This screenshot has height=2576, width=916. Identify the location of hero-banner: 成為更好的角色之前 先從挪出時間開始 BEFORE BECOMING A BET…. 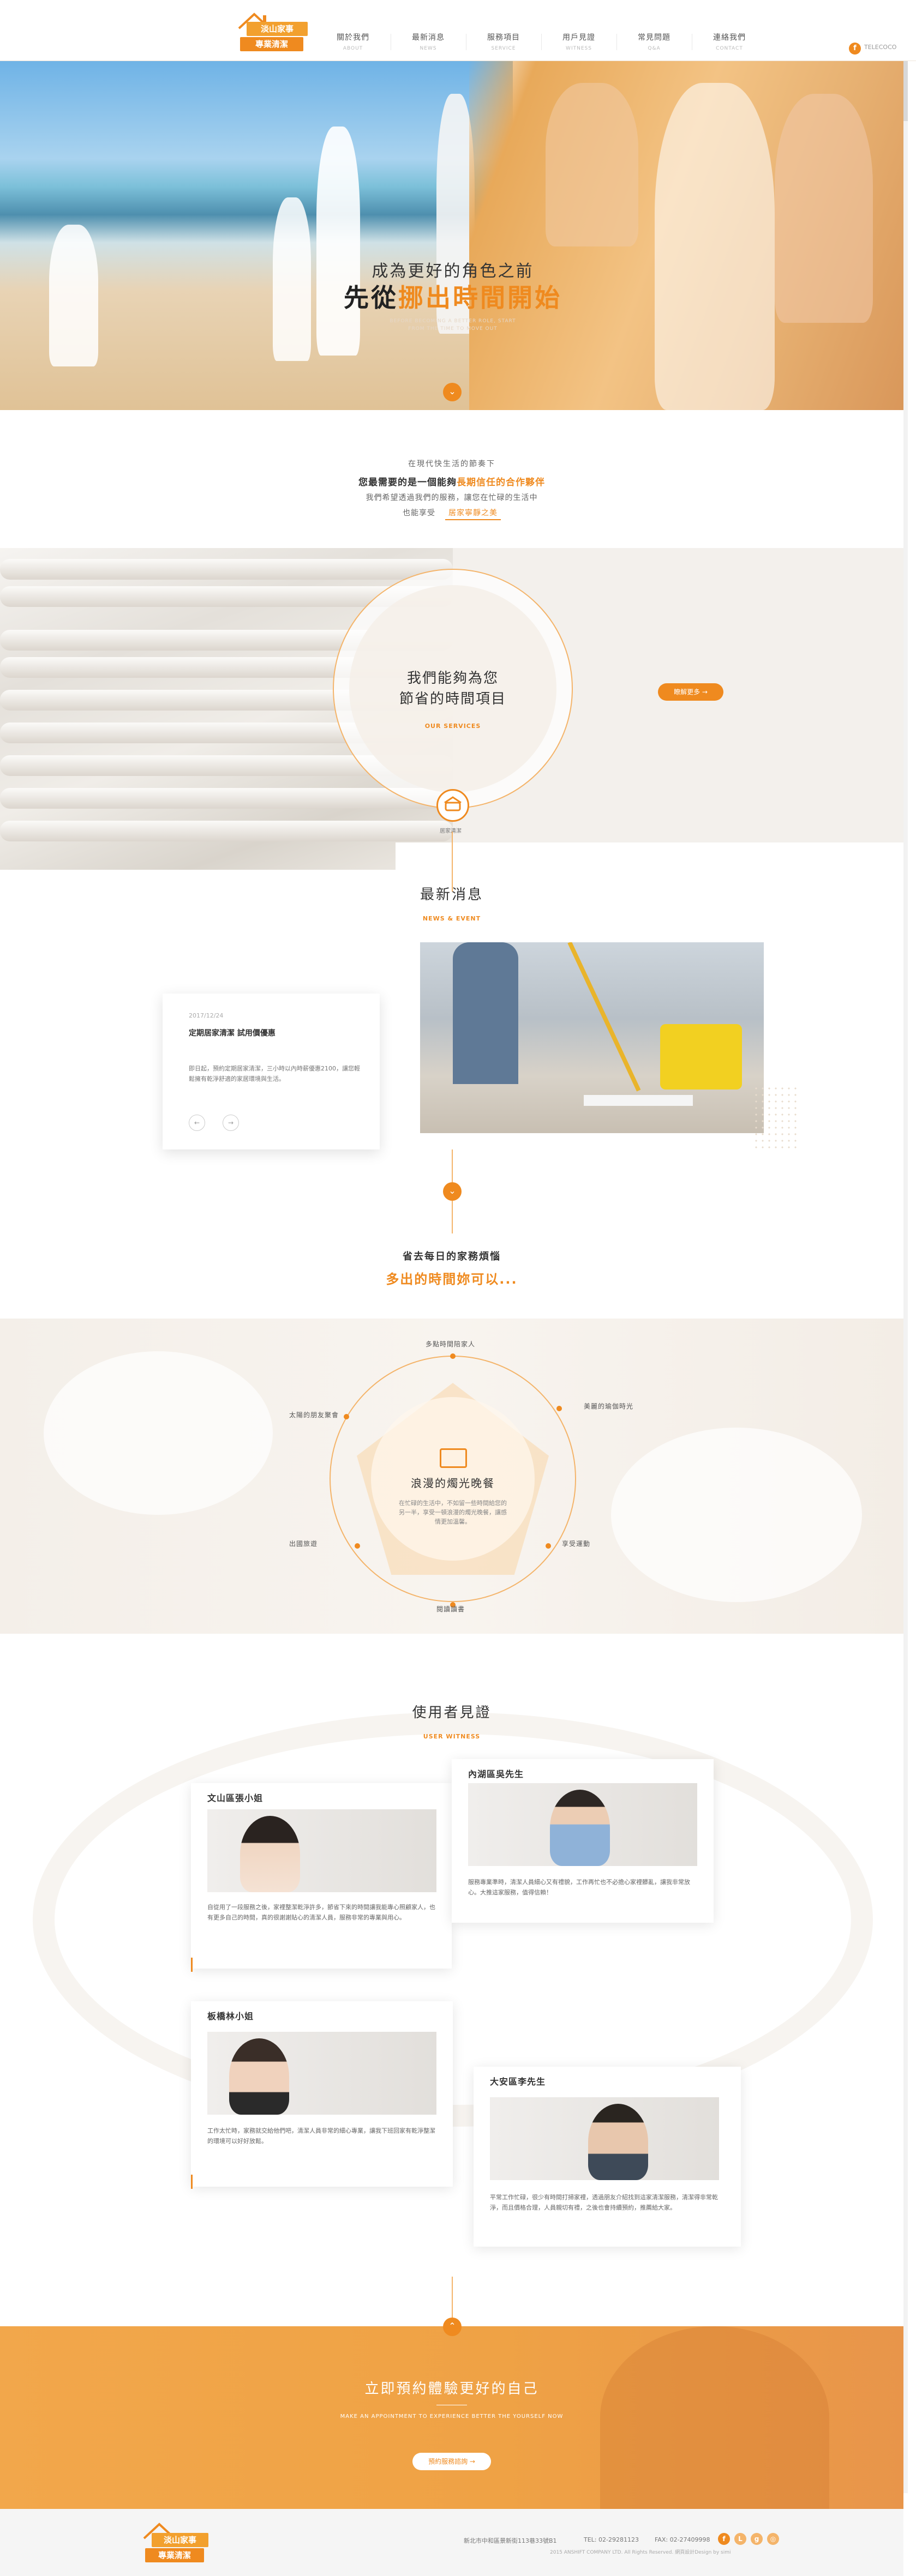
(452, 235).